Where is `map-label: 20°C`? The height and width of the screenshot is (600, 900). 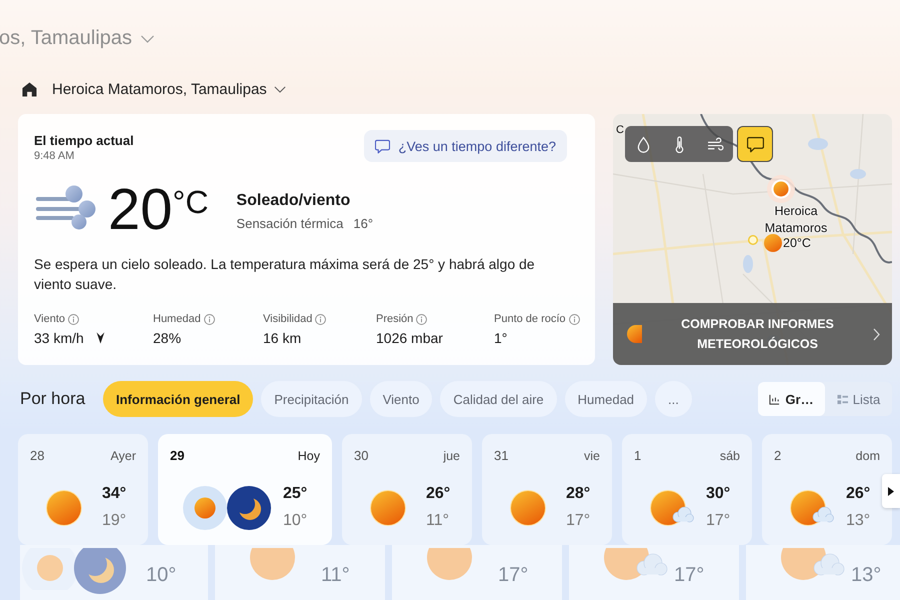
map-label: 20°C is located at coordinates (797, 243).